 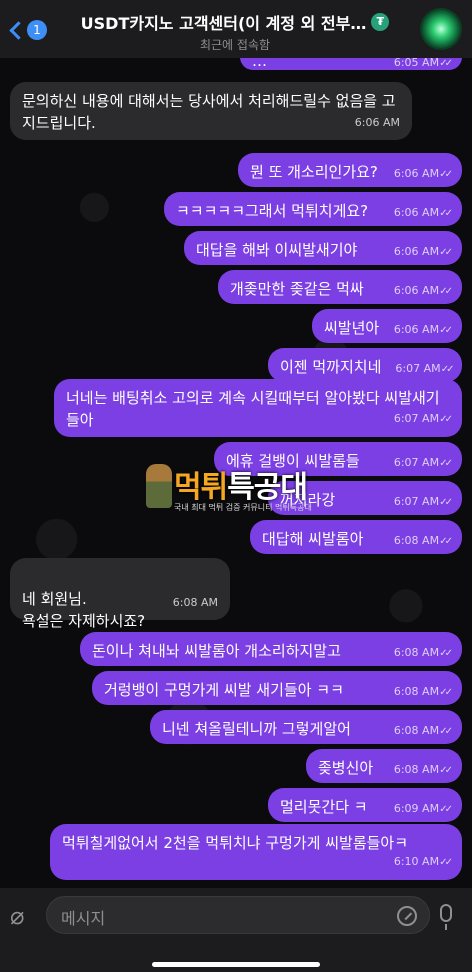 I want to click on back-button: 1, so click(x=27, y=30).